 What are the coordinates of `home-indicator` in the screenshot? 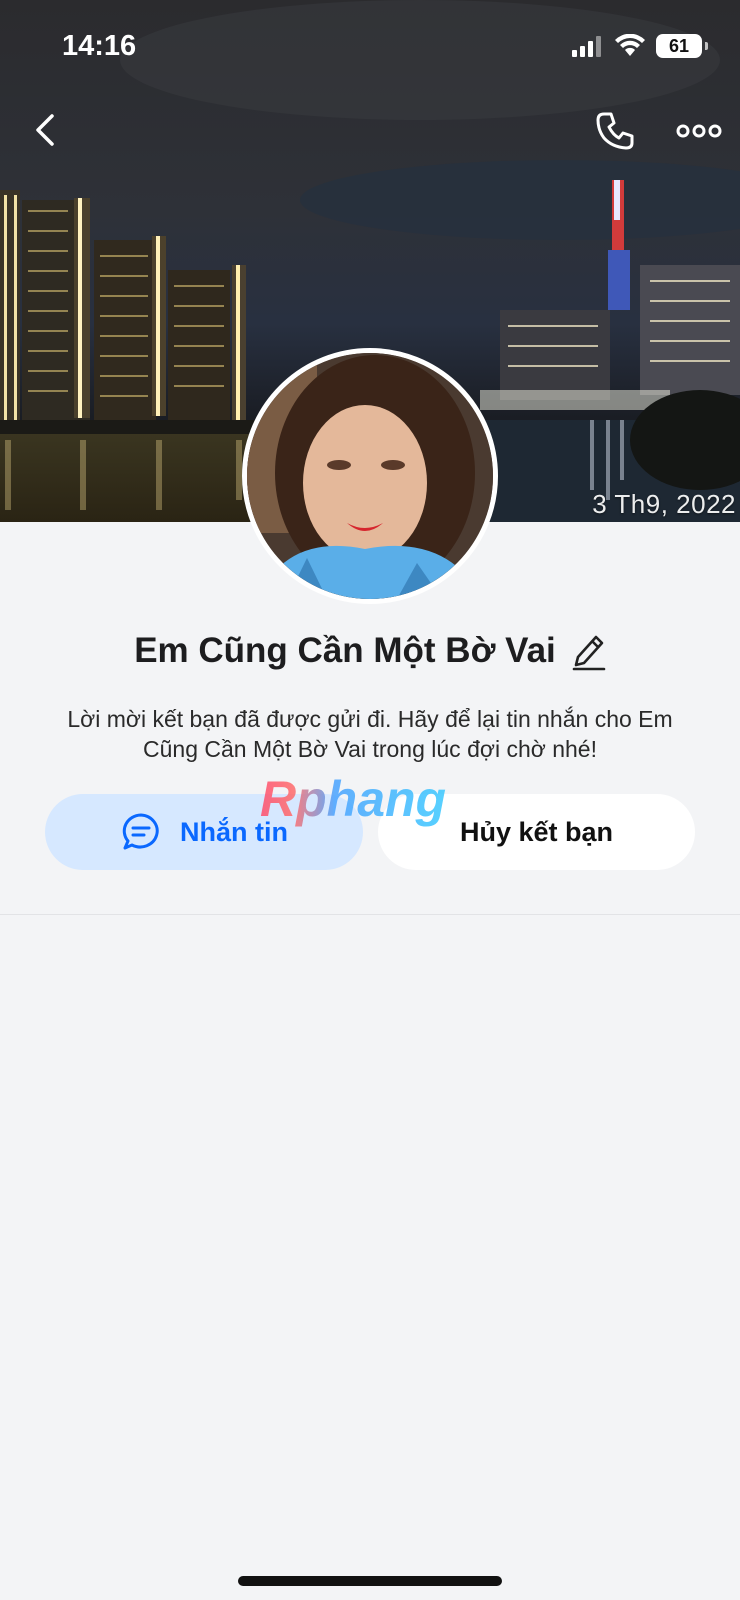 It's located at (370, 1581).